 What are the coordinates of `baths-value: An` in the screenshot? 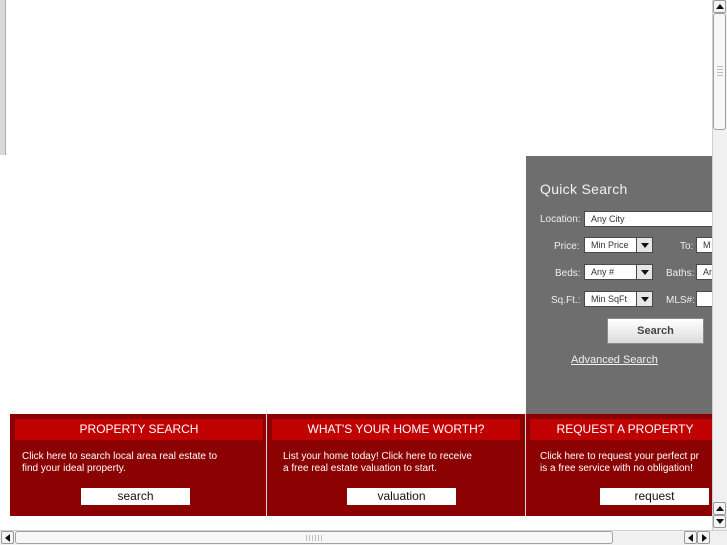 It's located at (707, 272).